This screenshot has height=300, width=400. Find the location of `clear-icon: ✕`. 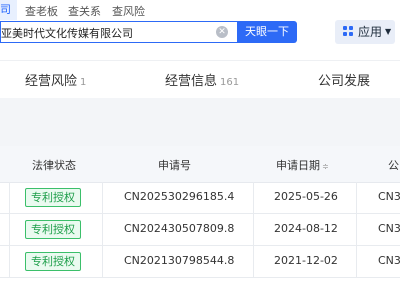

clear-icon: ✕ is located at coordinates (222, 32).